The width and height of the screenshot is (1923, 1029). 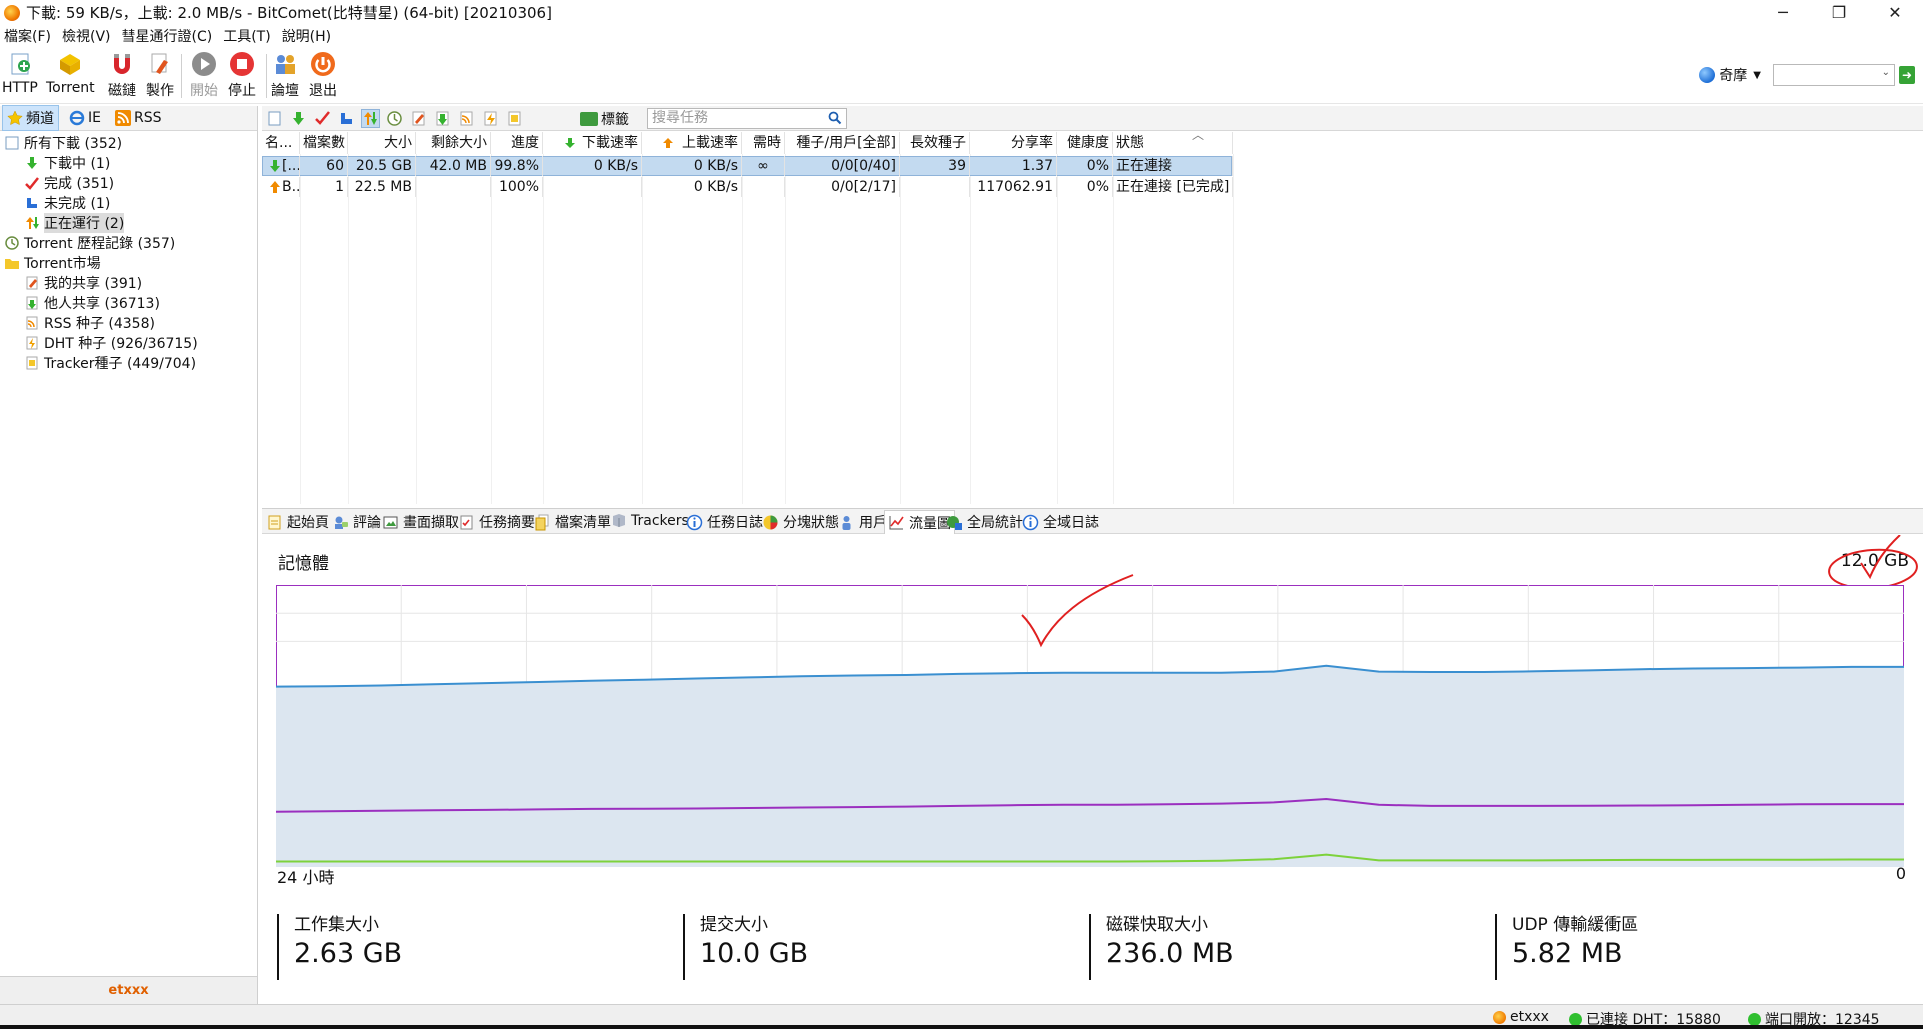 I want to click on task-search-input: 搜尋任務, so click(x=747, y=118).